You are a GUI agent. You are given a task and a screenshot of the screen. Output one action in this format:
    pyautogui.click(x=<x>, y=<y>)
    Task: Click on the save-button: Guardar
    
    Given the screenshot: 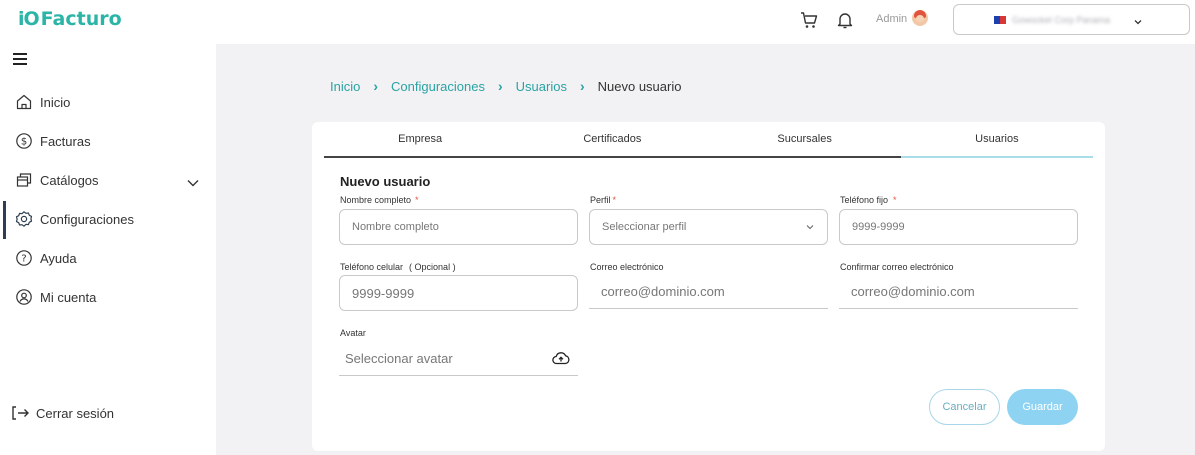 What is the action you would take?
    pyautogui.click(x=1042, y=407)
    